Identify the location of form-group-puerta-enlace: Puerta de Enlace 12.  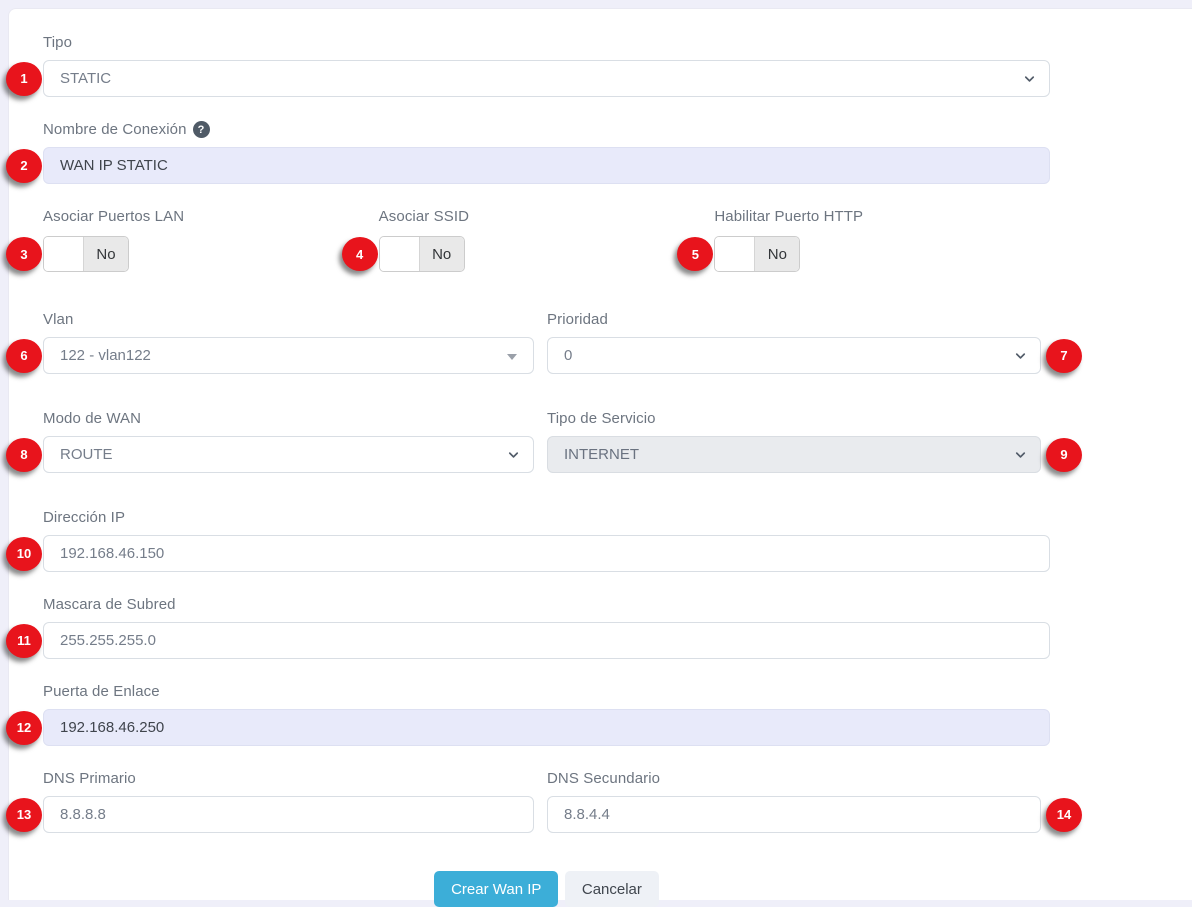
(546, 714).